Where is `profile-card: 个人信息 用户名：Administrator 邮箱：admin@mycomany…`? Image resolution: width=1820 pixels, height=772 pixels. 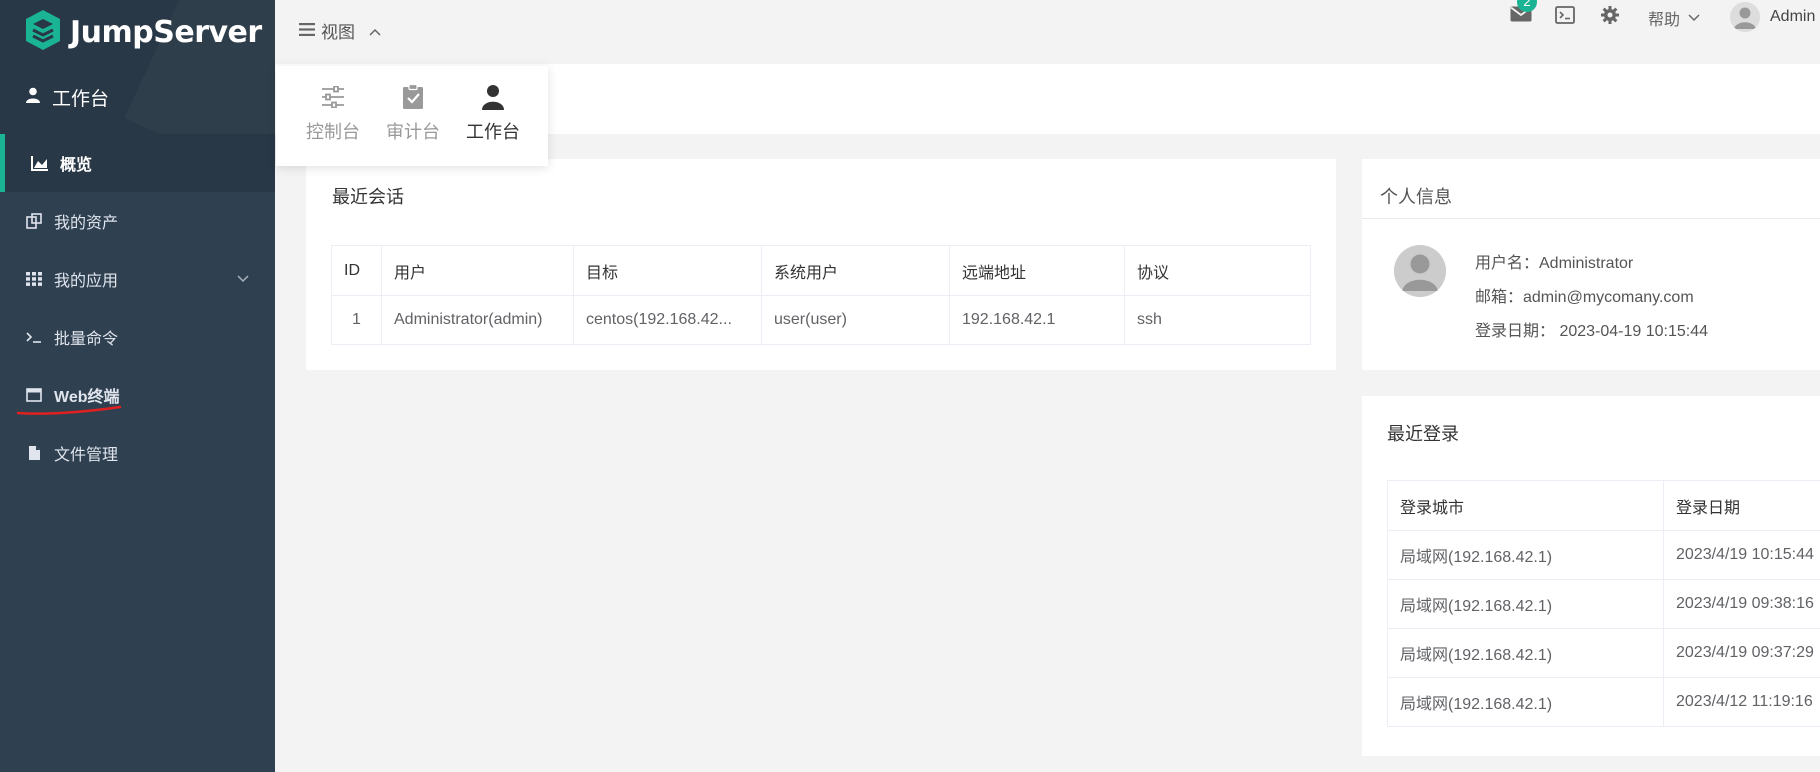 profile-card: 个人信息 用户名：Administrator 邮箱：admin@mycomany… is located at coordinates (1591, 264).